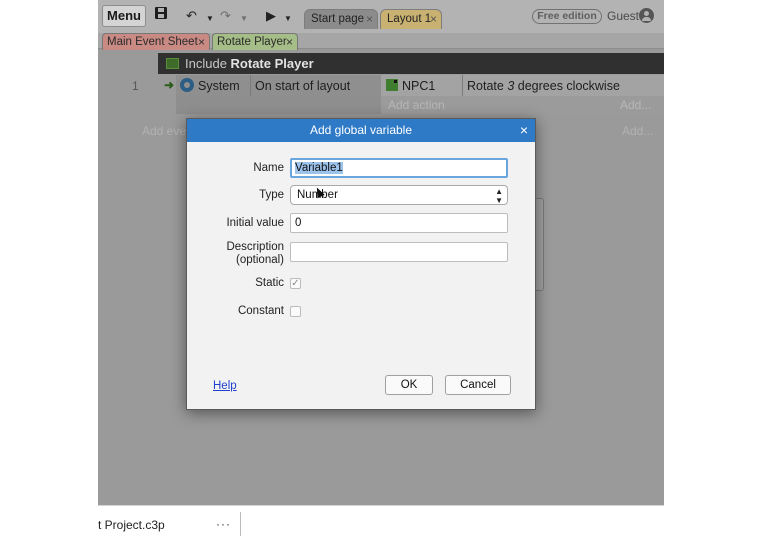 This screenshot has height=541, width=763. I want to click on dialog-title: Add global variable, so click(361, 130).